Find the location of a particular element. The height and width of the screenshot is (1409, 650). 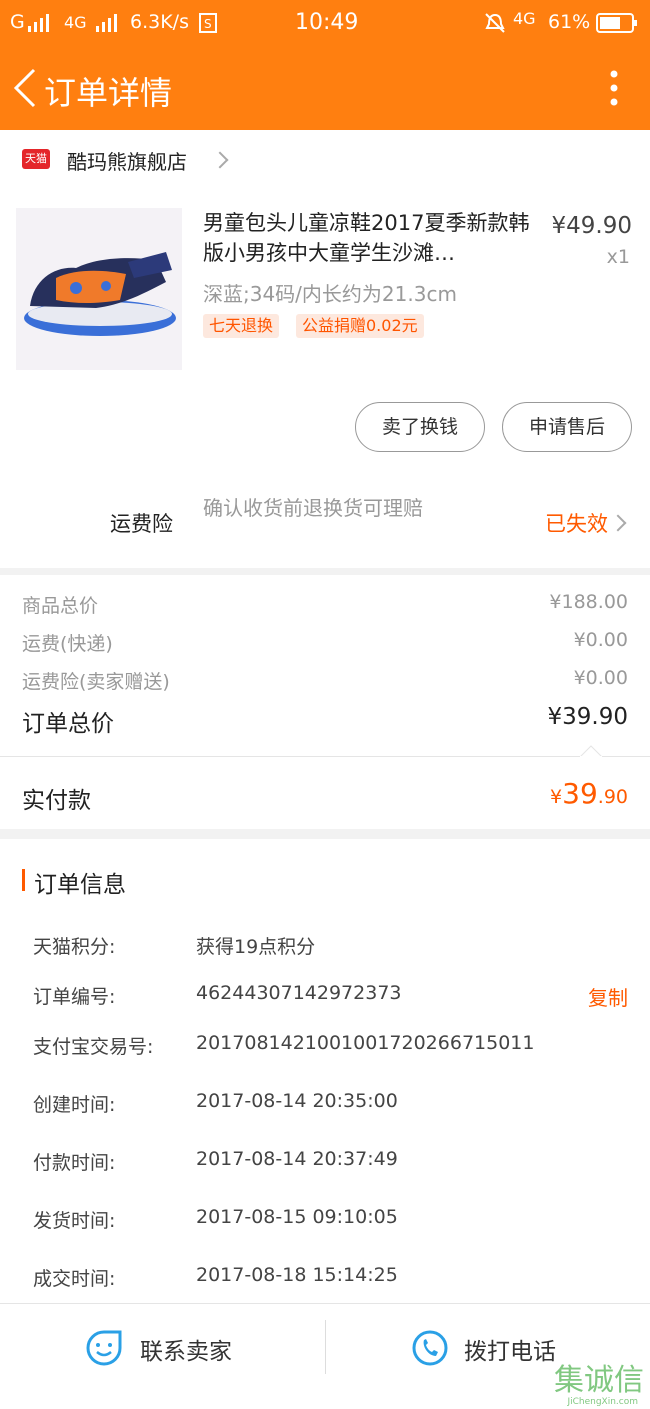

paid-decimal: .90 is located at coordinates (612, 797).